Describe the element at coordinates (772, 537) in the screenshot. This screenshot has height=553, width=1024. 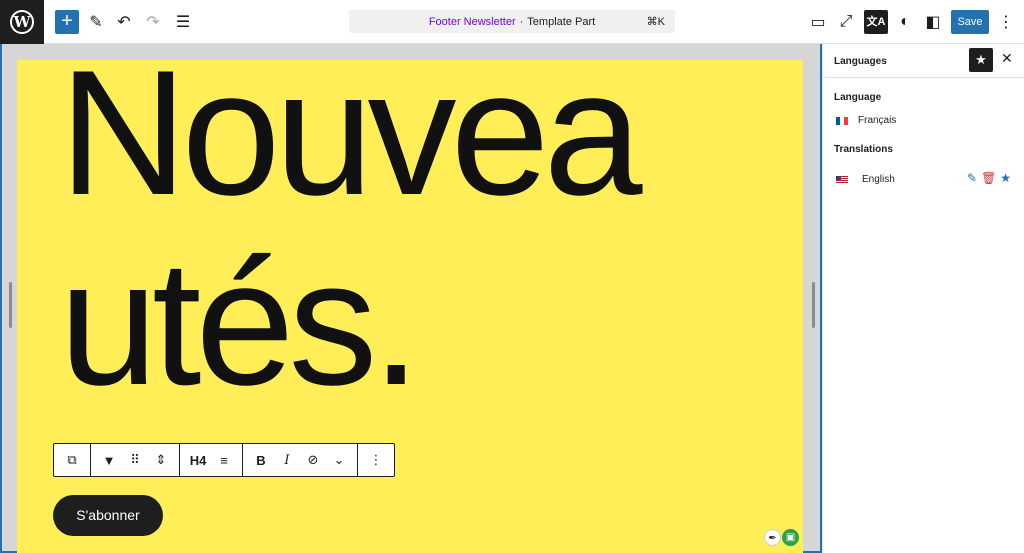
I see `feather-icon: ✒` at that location.